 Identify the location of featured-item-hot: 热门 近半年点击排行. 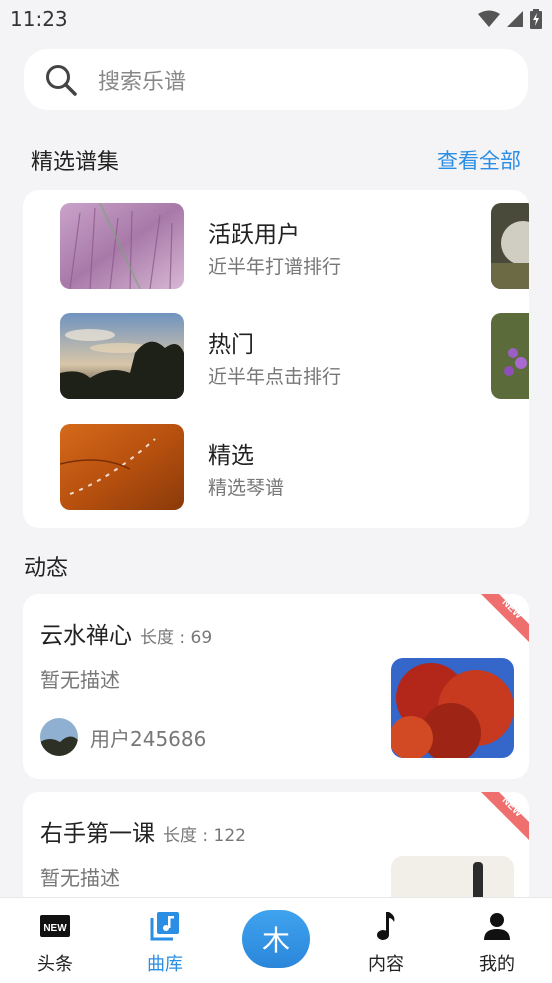
(260, 357).